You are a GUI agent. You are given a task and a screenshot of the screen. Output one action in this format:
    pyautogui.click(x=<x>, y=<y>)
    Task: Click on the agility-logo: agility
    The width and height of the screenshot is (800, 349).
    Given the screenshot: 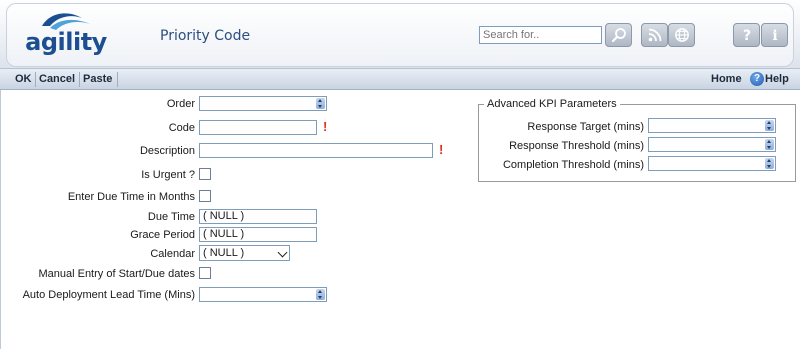 What is the action you would take?
    pyautogui.click(x=66, y=34)
    